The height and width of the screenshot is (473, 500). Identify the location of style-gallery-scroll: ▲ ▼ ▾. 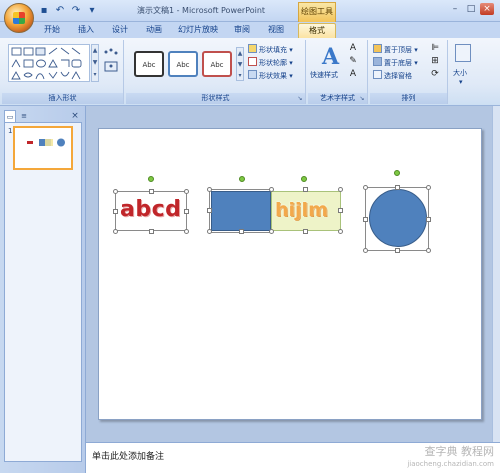
(240, 64).